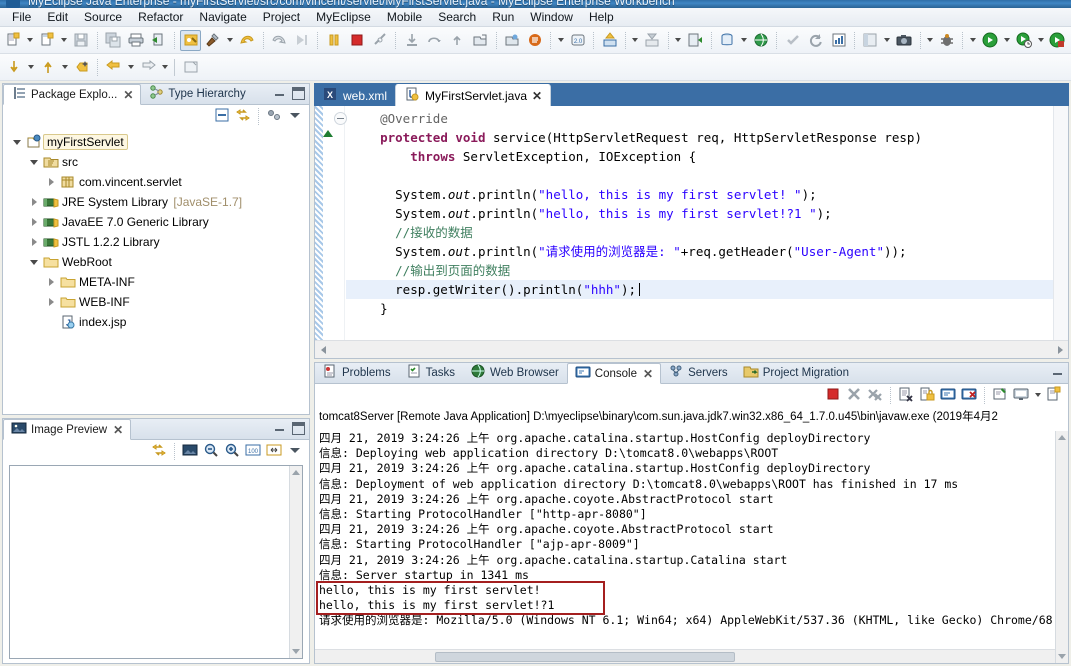 The image size is (1071, 666). I want to click on step-over-button, so click(434, 40).